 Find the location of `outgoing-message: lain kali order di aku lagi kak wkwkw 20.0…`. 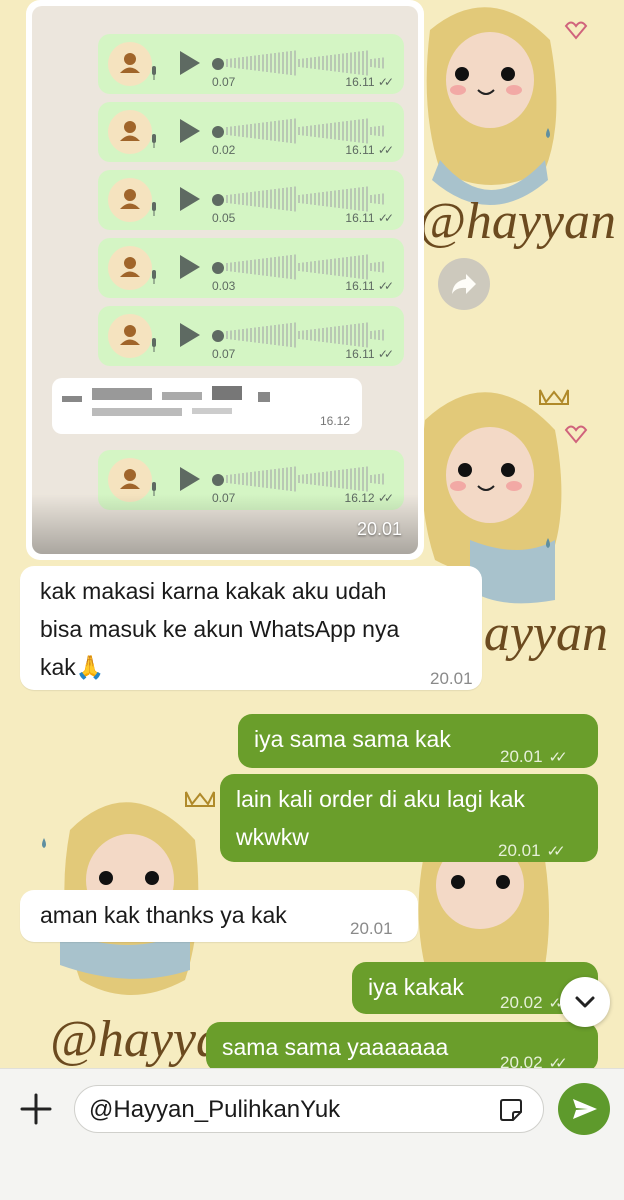

outgoing-message: lain kali order di aku lagi kak wkwkw 20.0… is located at coordinates (409, 818).